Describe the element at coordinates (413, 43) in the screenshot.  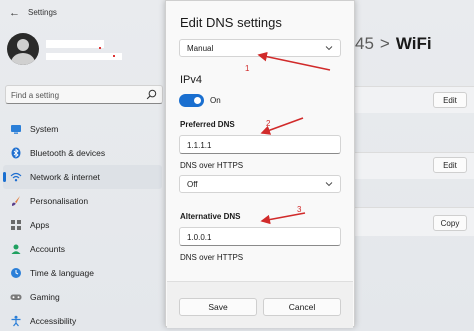
I see `page-title: WiFi` at that location.